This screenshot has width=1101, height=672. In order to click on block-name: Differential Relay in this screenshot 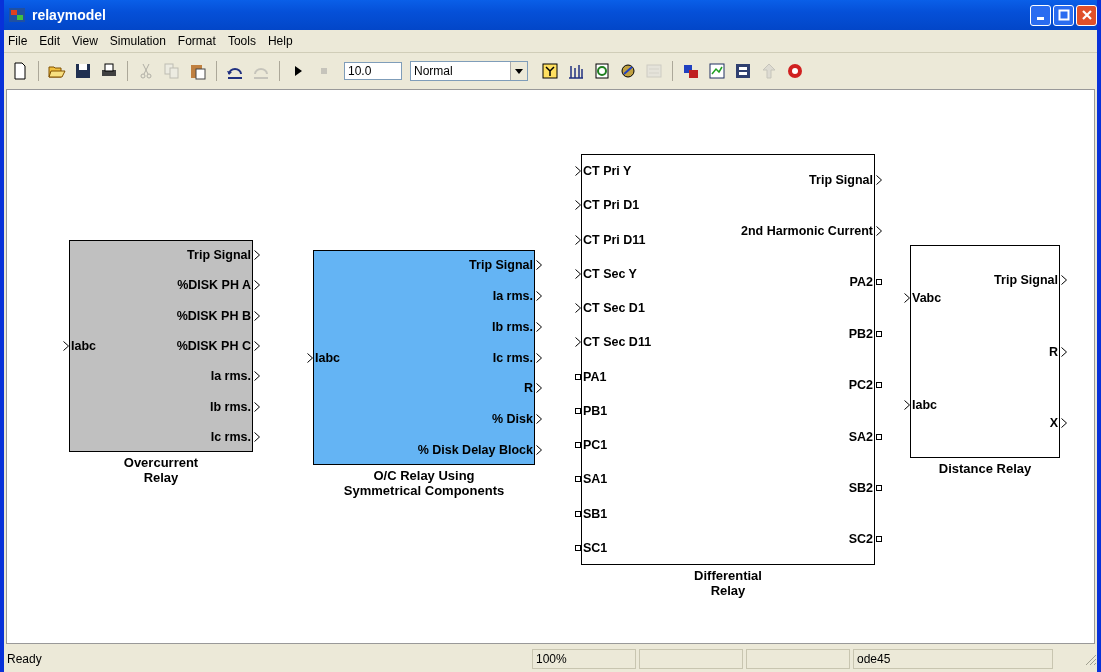, I will do `click(728, 582)`.